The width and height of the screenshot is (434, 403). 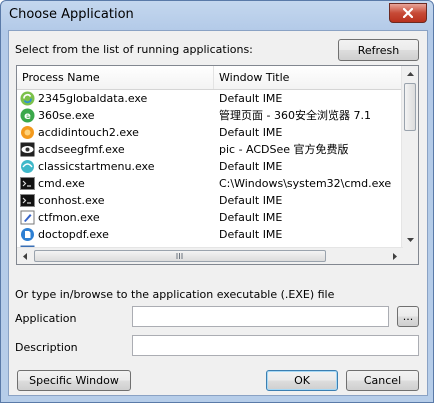 I want to click on column-window-title-label: Window Title, so click(x=254, y=77).